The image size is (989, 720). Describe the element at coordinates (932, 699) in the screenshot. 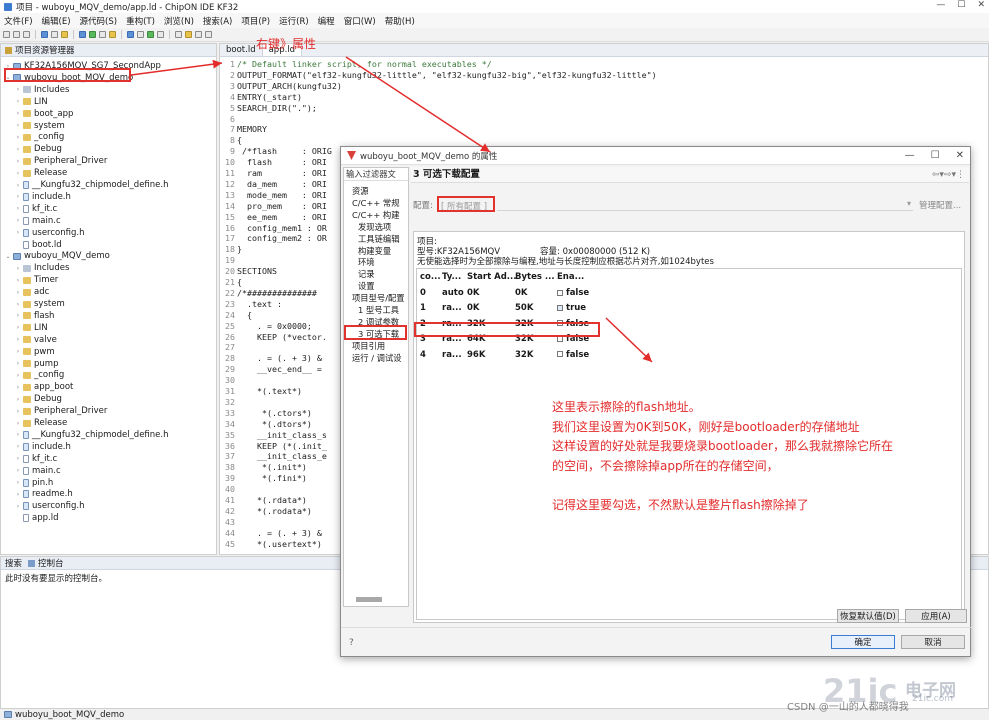

I see `watermark-en: 21ic.com` at that location.